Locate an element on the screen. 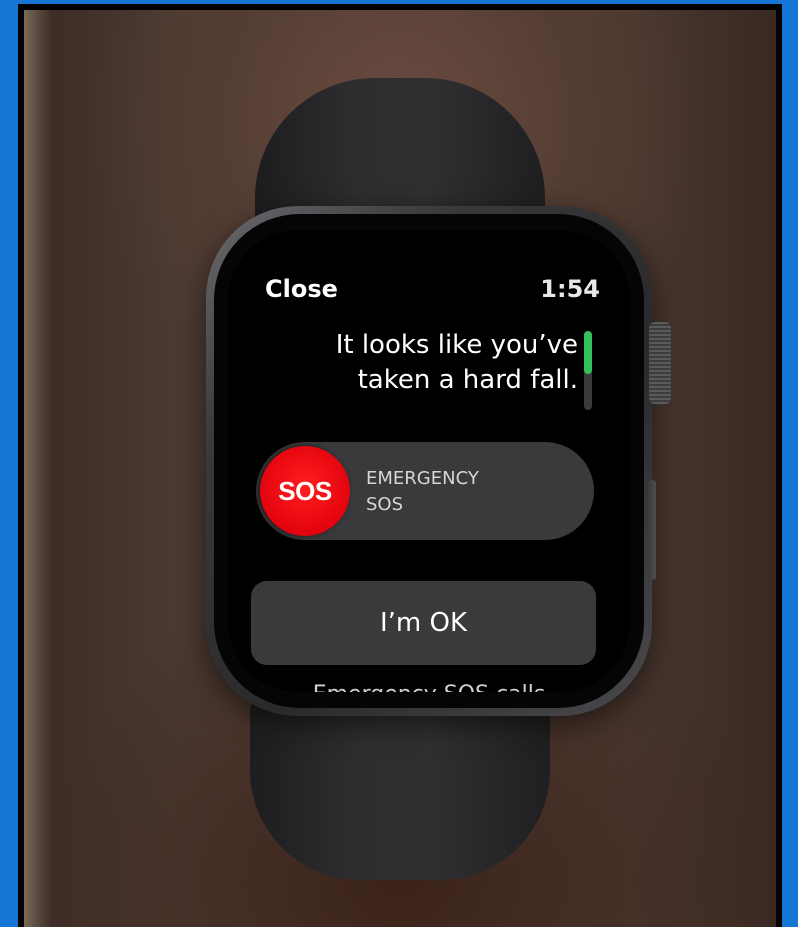 This screenshot has width=798, height=927. close-button: Close is located at coordinates (301, 289).